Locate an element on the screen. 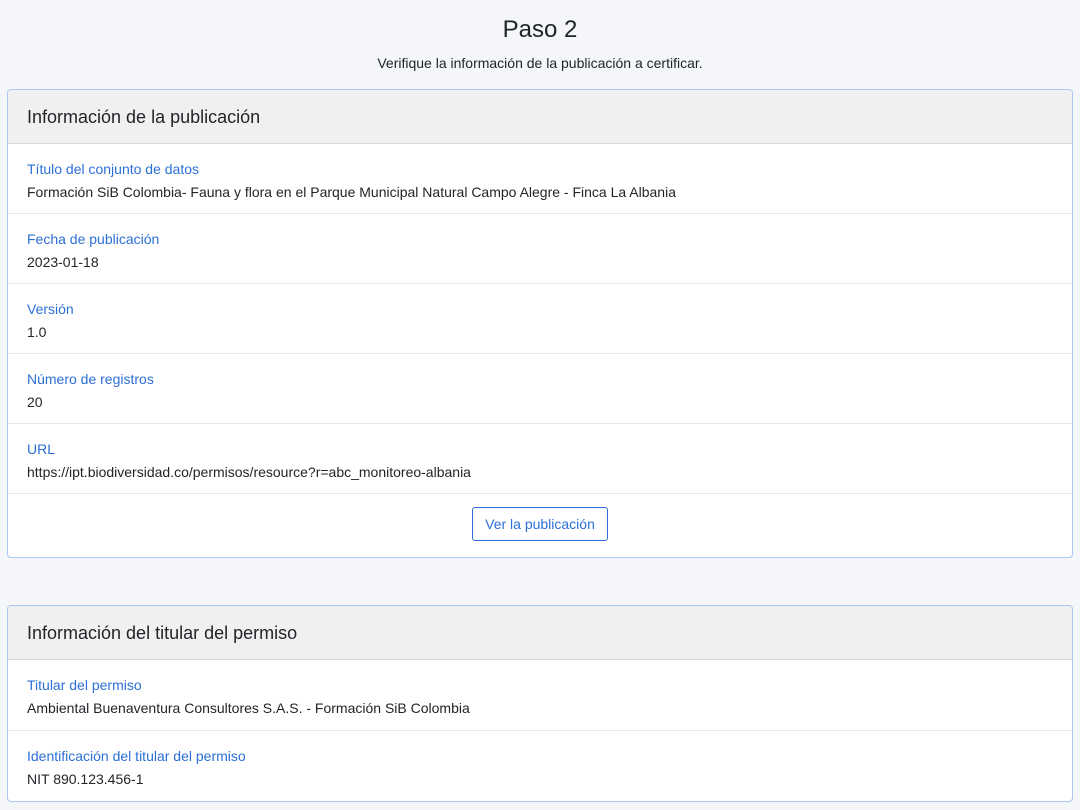 Image resolution: width=1080 pixels, height=810 pixels. field-value: NIT 890.123.456-1 is located at coordinates (85, 779).